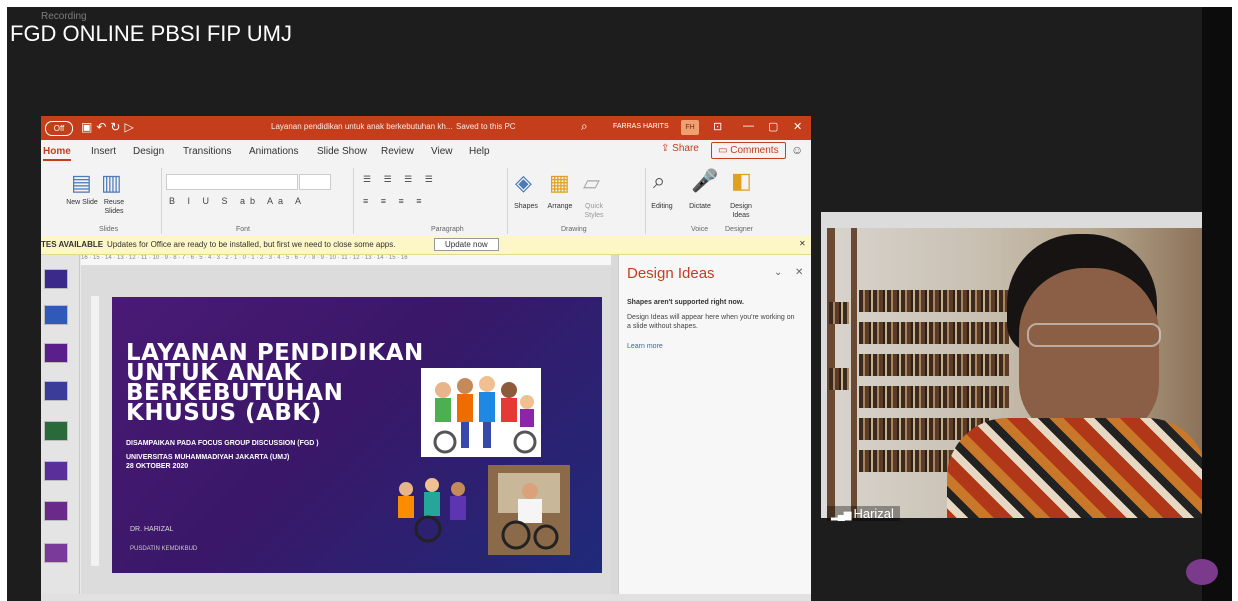  What do you see at coordinates (164, 549) in the screenshot?
I see `slide-organization: PUSDATIN KEMDIKBUD` at bounding box center [164, 549].